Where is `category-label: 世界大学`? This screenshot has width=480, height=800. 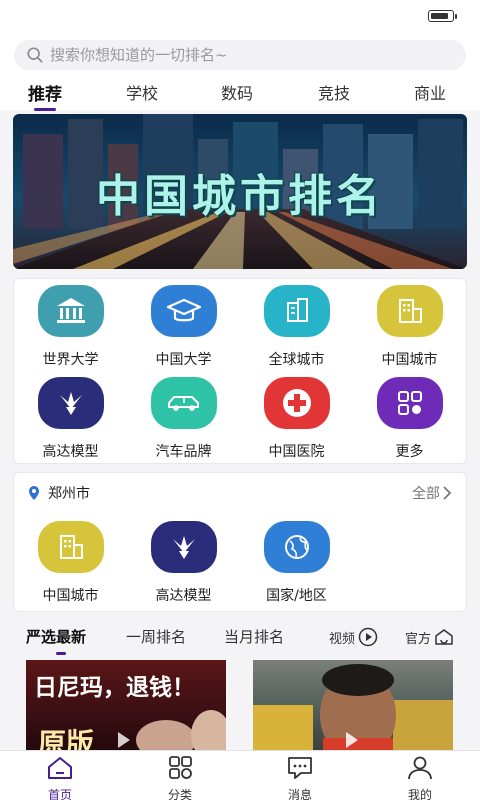
category-label: 世界大学 is located at coordinates (70, 360).